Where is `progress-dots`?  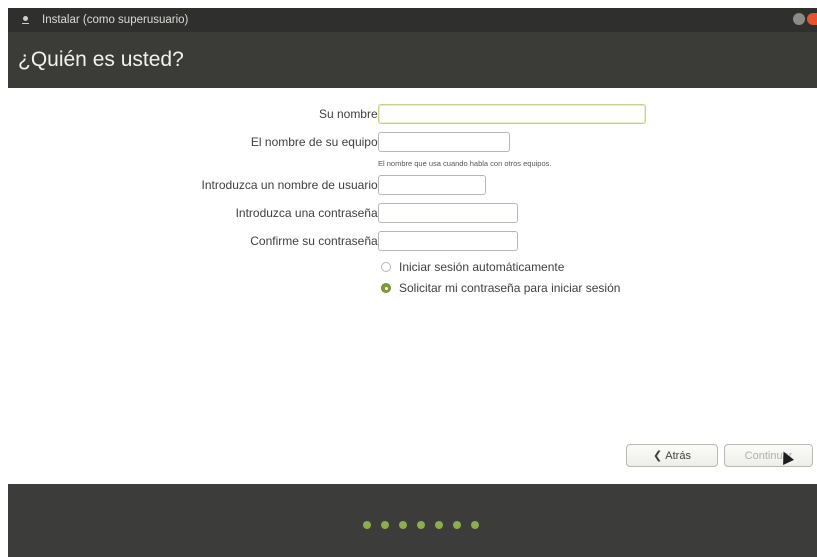
progress-dots is located at coordinates (426, 525).